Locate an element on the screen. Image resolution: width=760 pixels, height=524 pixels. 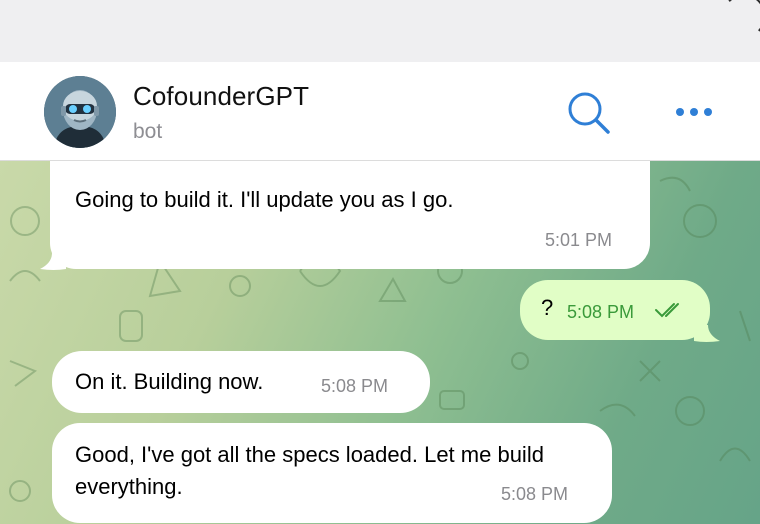
chat-subtitle: bot is located at coordinates (148, 131).